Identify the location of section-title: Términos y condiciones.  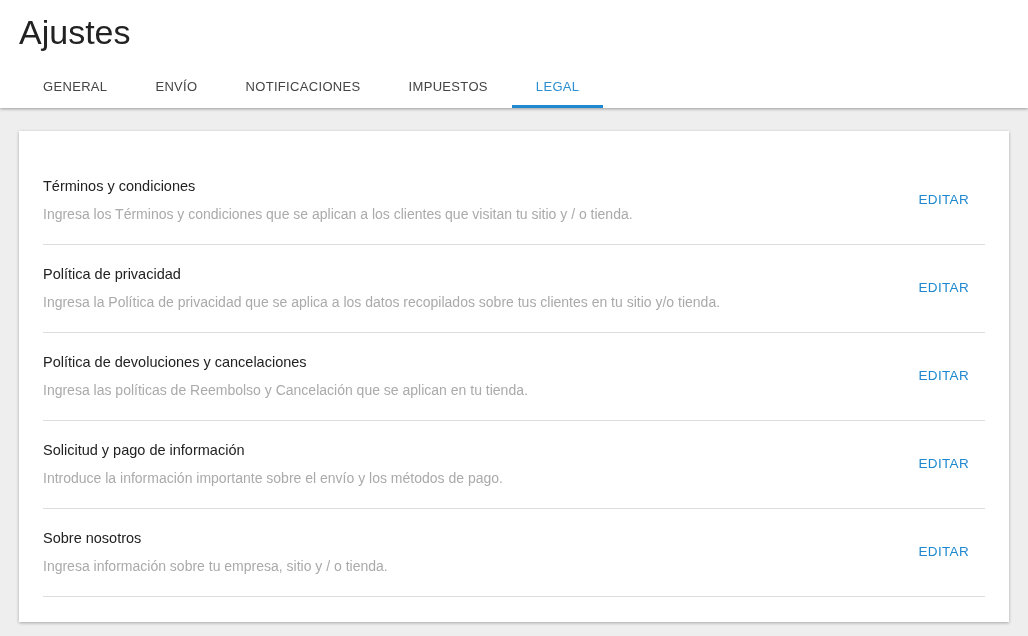
(120, 187).